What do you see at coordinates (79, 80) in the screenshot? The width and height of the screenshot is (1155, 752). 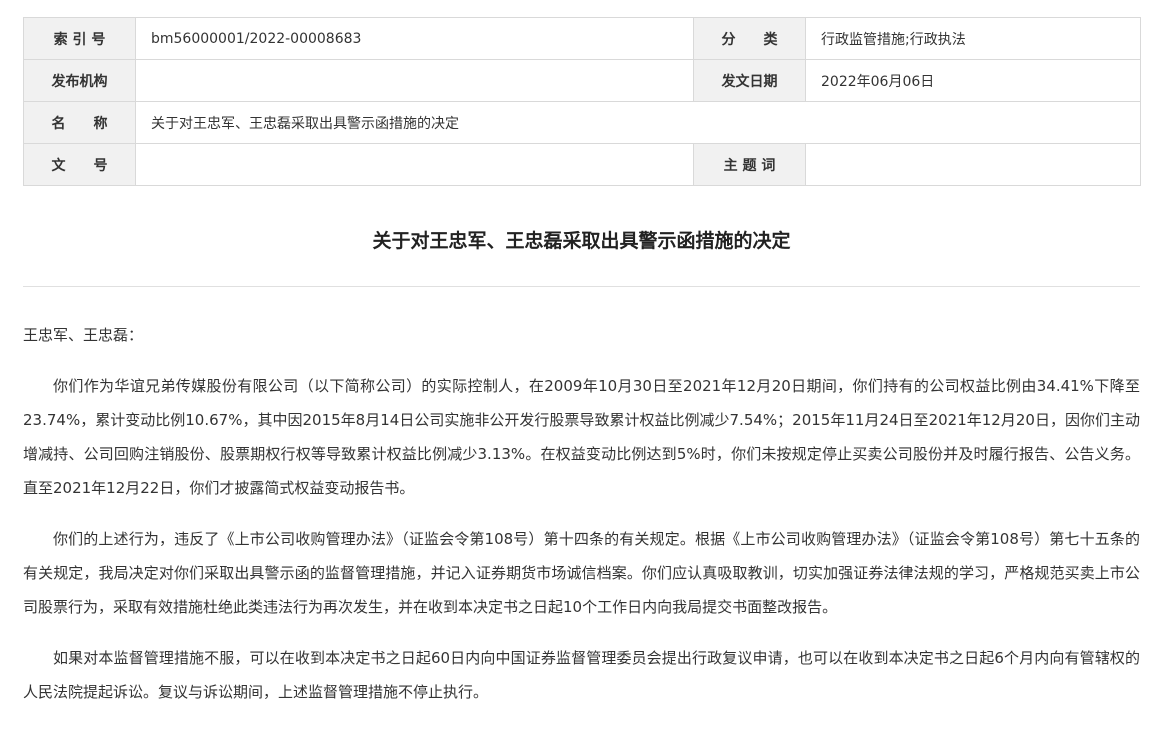 I see `publisher-label: 发布机构` at bounding box center [79, 80].